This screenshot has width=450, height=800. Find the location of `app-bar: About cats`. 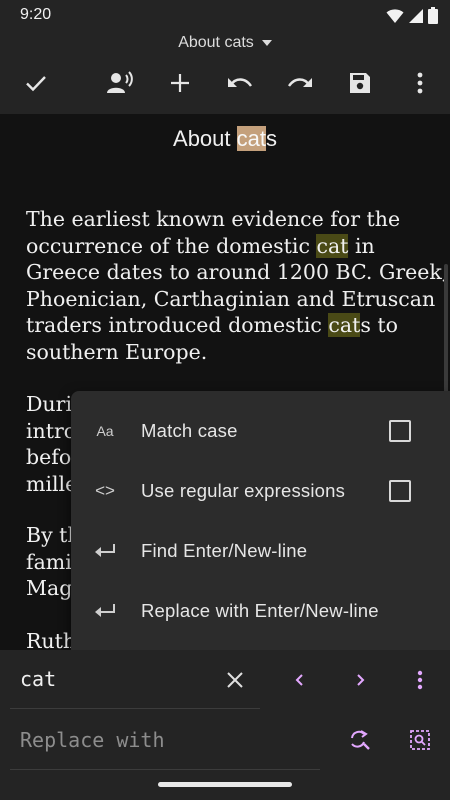

app-bar: About cats is located at coordinates (225, 73).